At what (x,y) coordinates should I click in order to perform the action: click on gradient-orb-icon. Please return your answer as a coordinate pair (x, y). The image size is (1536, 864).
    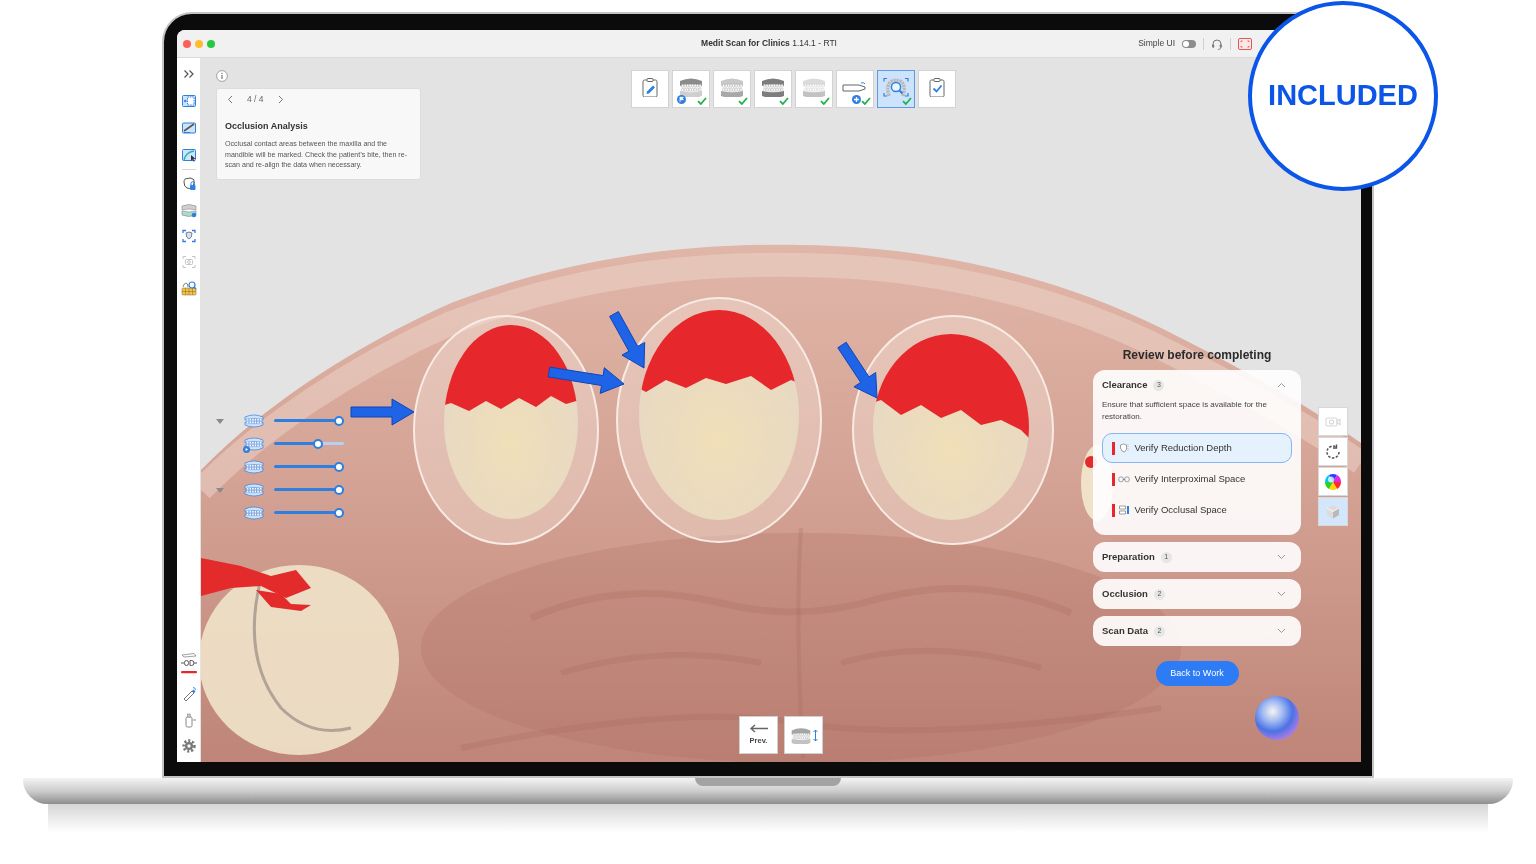
    Looking at the image, I should click on (1277, 718).